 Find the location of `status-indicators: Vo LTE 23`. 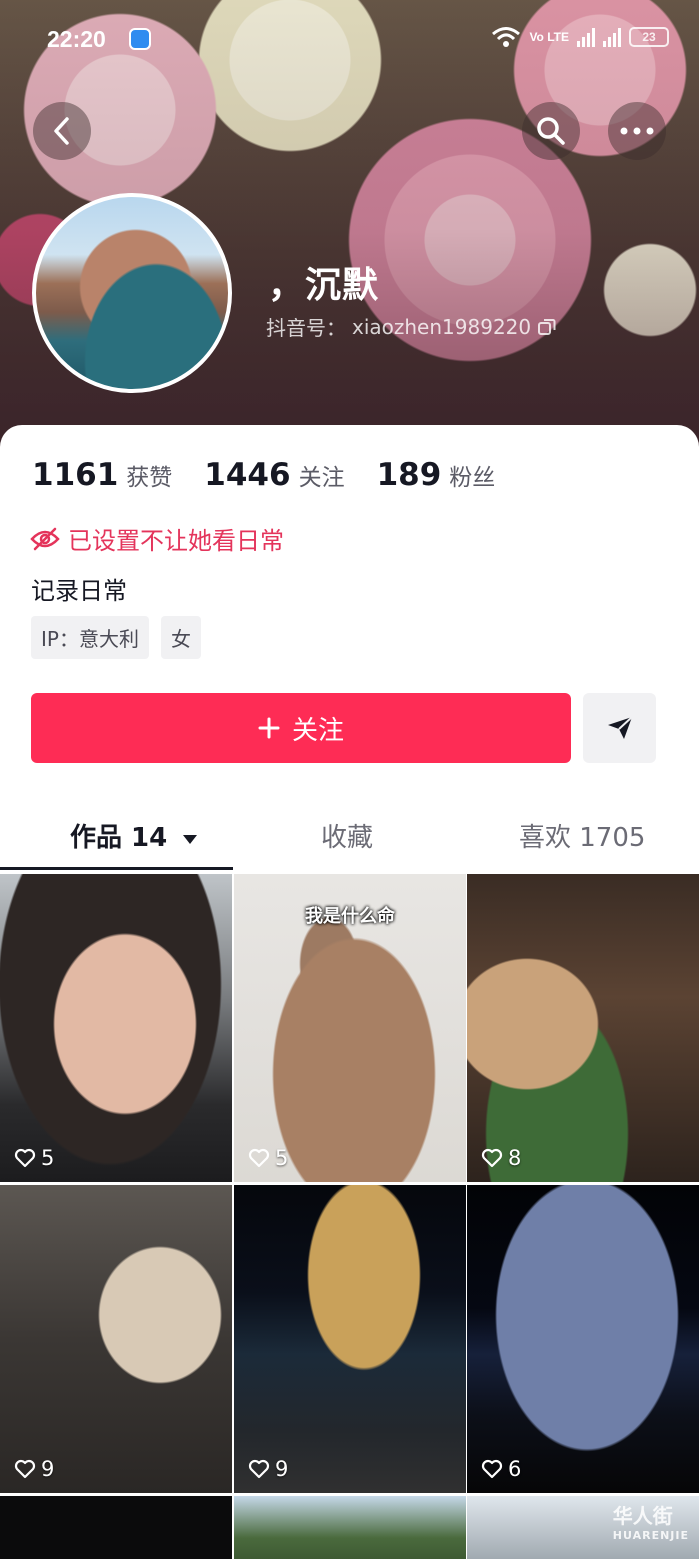

status-indicators: Vo LTE 23 is located at coordinates (580, 37).